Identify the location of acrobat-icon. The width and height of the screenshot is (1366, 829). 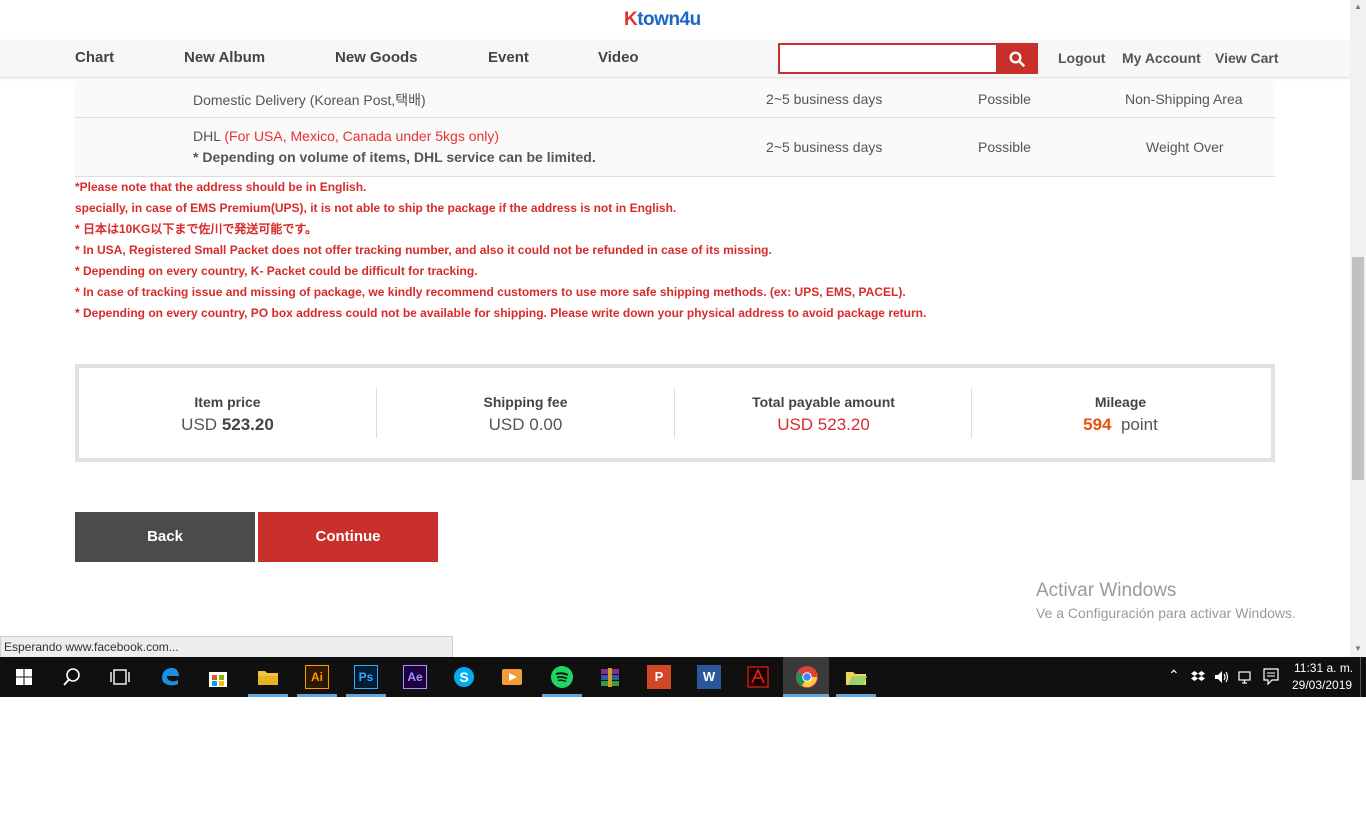
(758, 677).